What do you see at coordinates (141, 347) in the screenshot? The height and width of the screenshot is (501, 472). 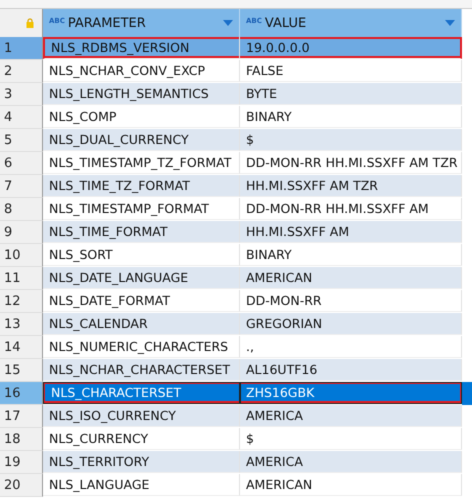 I see `table-cell: NLS_NUMERIC_CHARACTERS` at bounding box center [141, 347].